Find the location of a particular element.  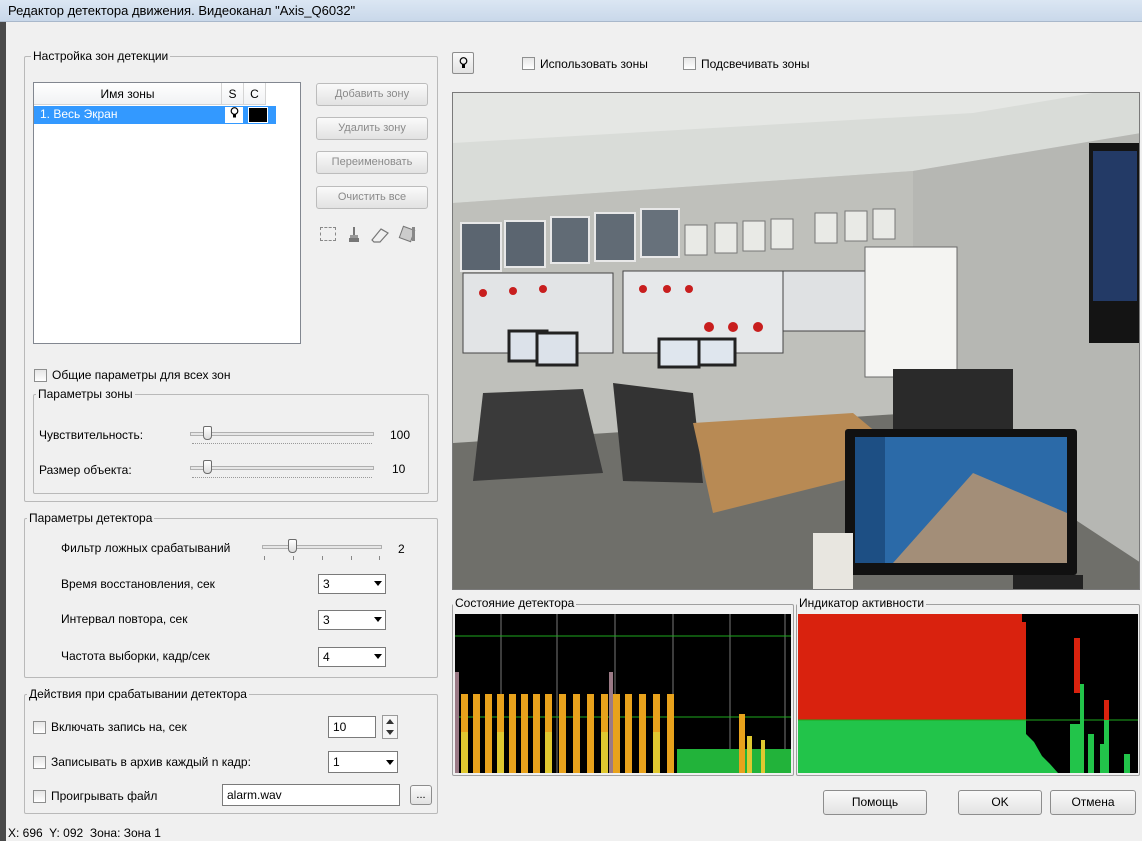

detector-state-title: Состояние детектора is located at coordinates (515, 603).